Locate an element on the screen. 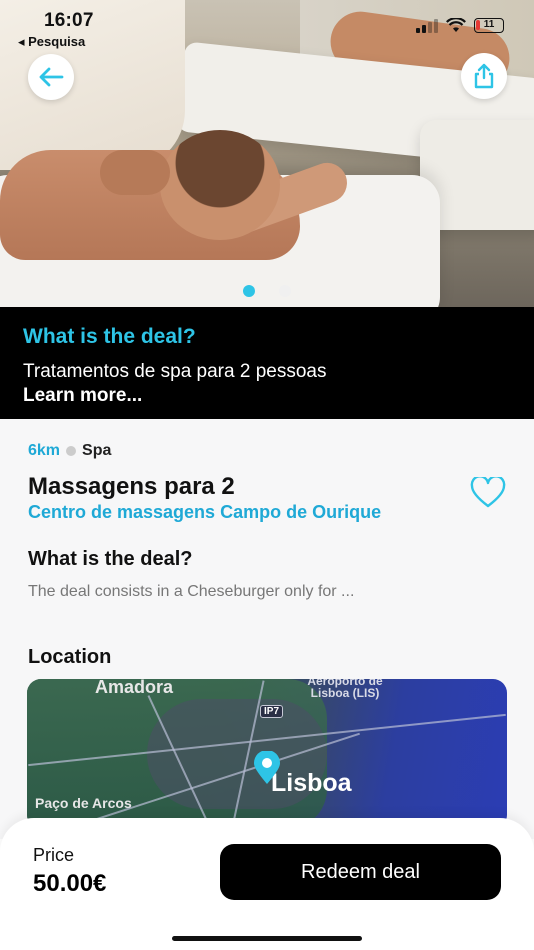 This screenshot has width=534, height=950. bottom-sheet: Price 50.00€ Redeem deal is located at coordinates (267, 884).